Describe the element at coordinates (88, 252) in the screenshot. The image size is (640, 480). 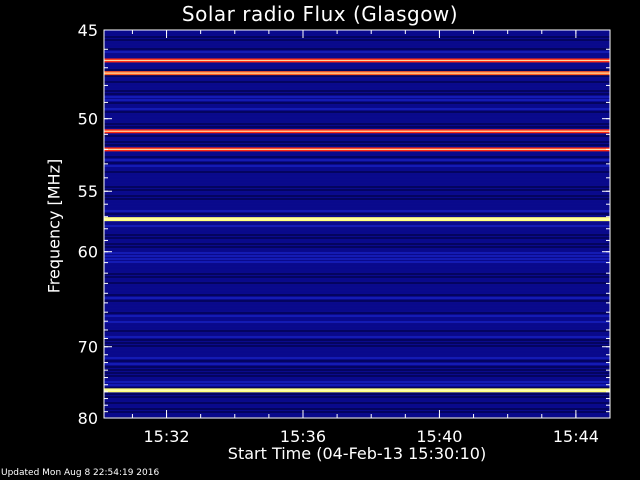
I see `y-tick-label: 60` at that location.